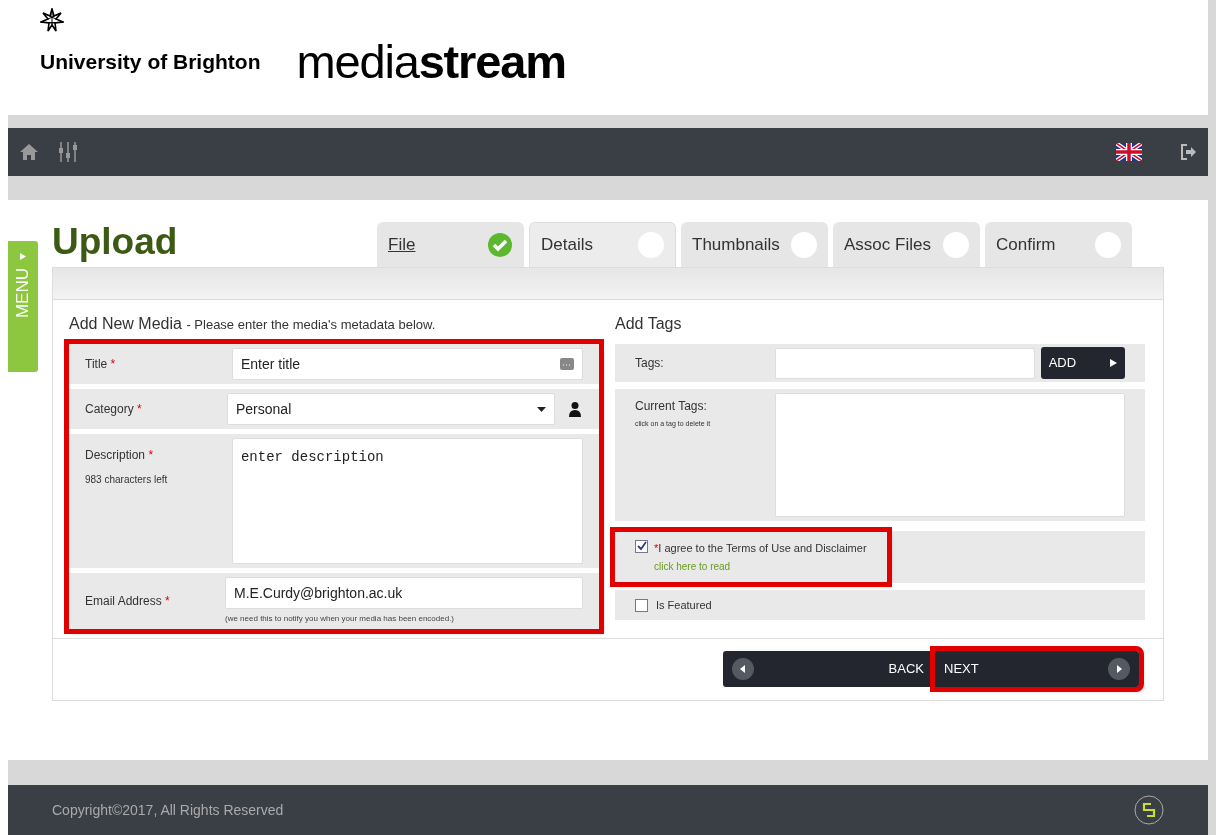  Describe the element at coordinates (828, 669) in the screenshot. I see `back-button: BACK` at that location.